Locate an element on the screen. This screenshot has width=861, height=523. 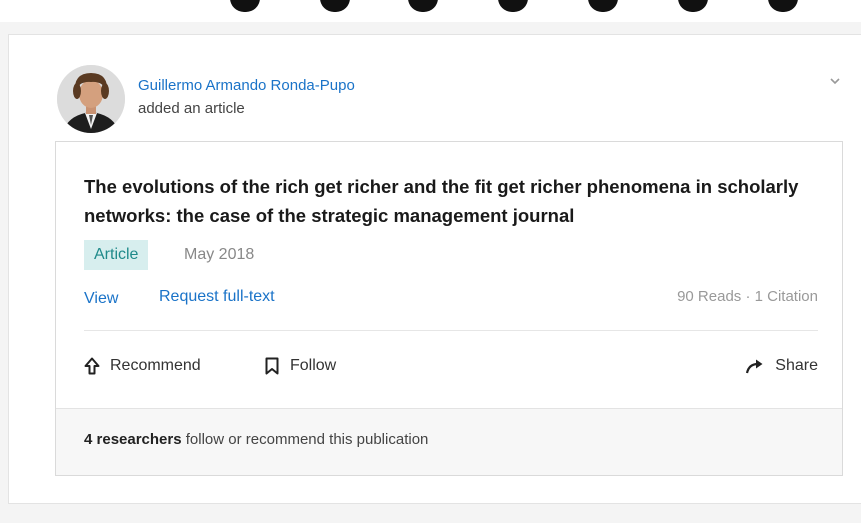
publication-date: May 2018 is located at coordinates (219, 254).